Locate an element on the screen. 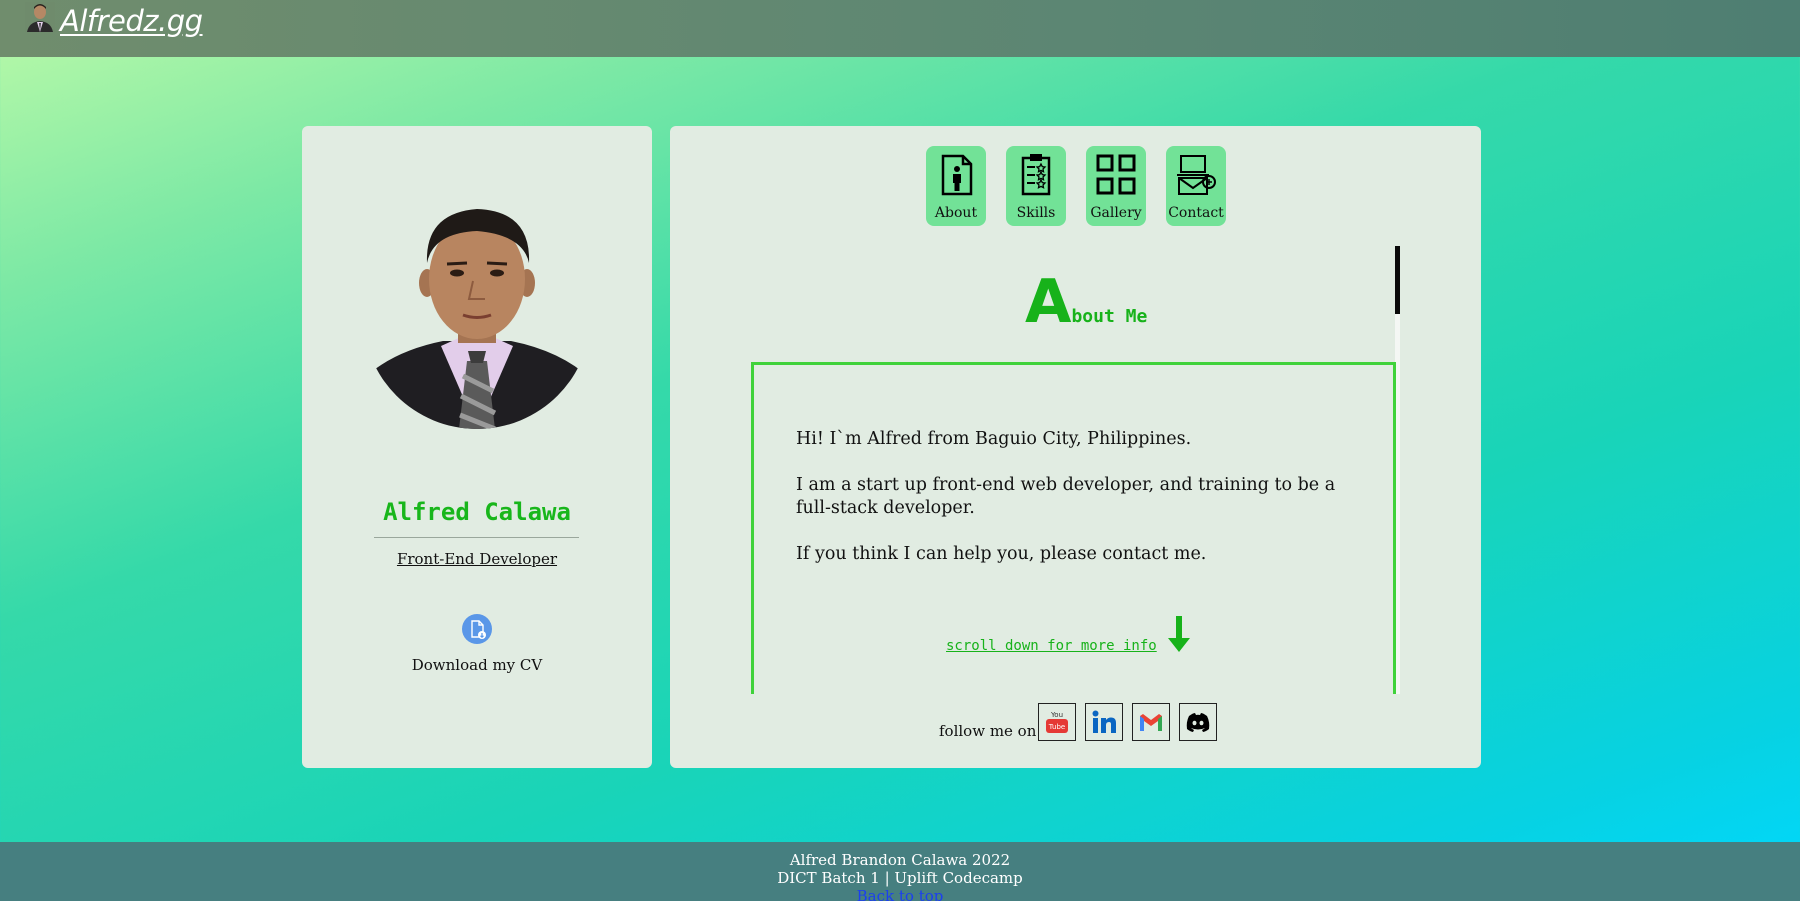 The height and width of the screenshot is (901, 1800). section-title: About Me is located at coordinates (1086, 302).